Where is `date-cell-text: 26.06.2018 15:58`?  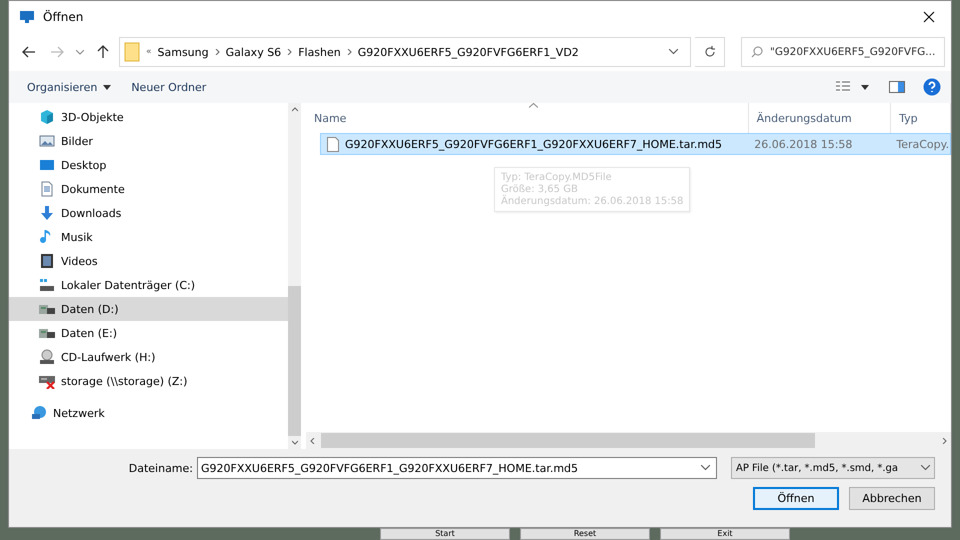 date-cell-text: 26.06.2018 15:58 is located at coordinates (803, 144).